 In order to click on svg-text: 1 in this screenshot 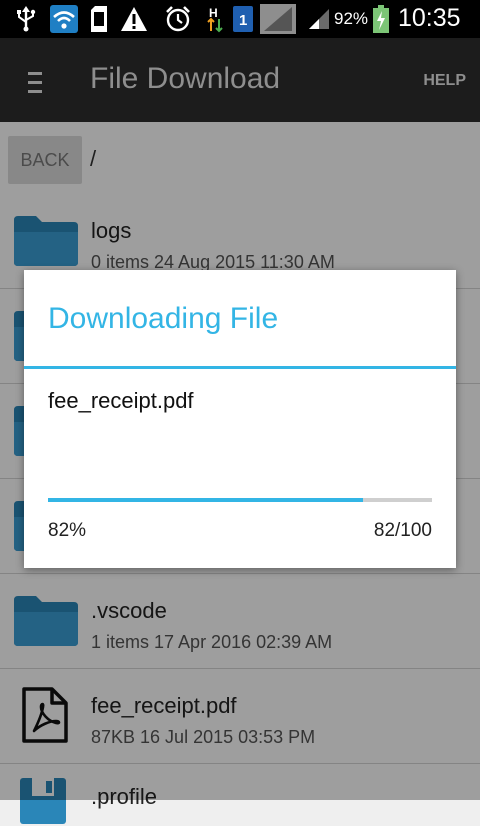, I will do `click(243, 20)`.